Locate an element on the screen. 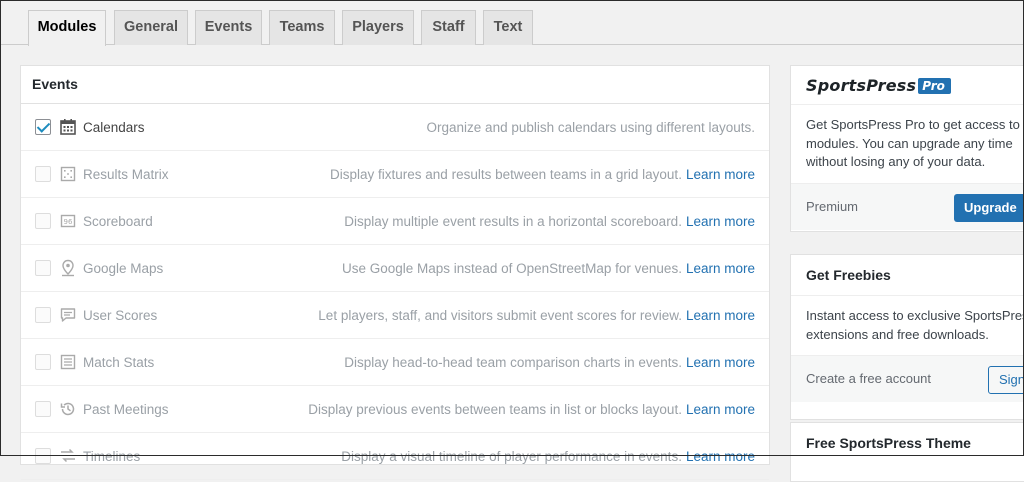  map-pin-icon is located at coordinates (68, 268).